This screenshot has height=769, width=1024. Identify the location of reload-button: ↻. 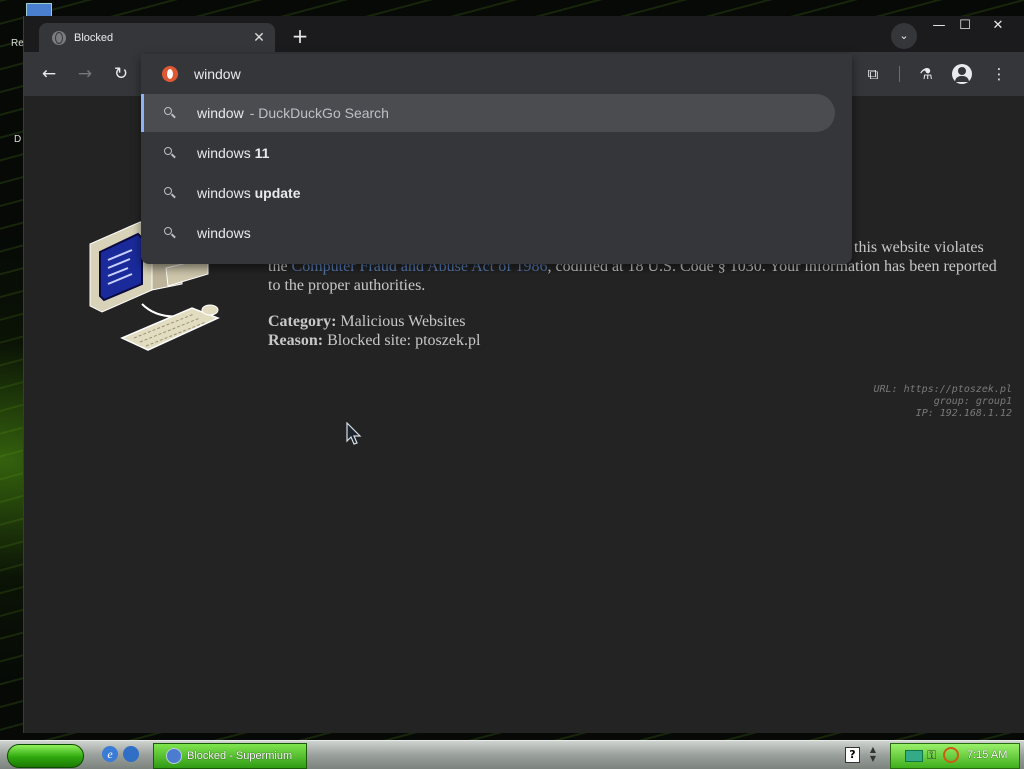
(121, 74).